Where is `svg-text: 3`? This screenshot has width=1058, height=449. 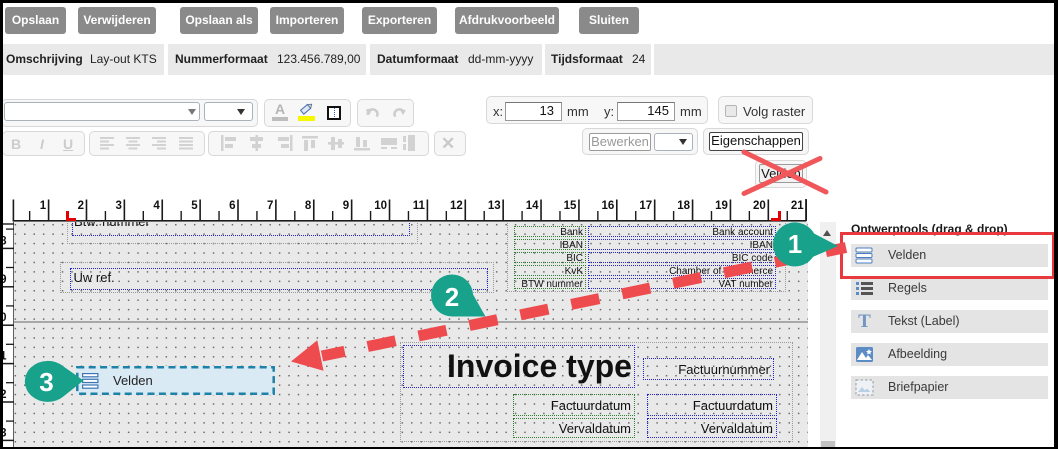
svg-text: 3 is located at coordinates (46, 382).